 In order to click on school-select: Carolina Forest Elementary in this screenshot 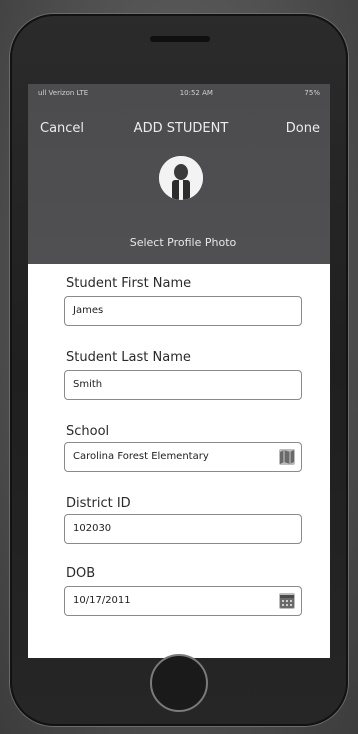, I will do `click(183, 457)`.